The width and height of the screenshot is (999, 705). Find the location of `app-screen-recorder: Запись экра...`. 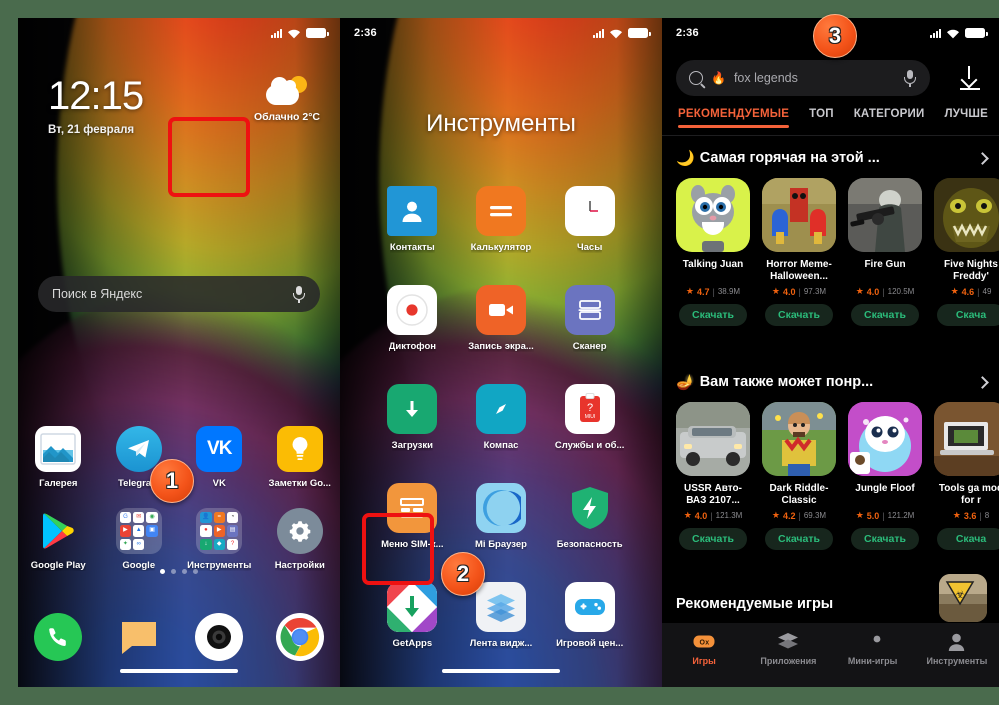

app-screen-recorder: Запись экра... is located at coordinates (501, 318).